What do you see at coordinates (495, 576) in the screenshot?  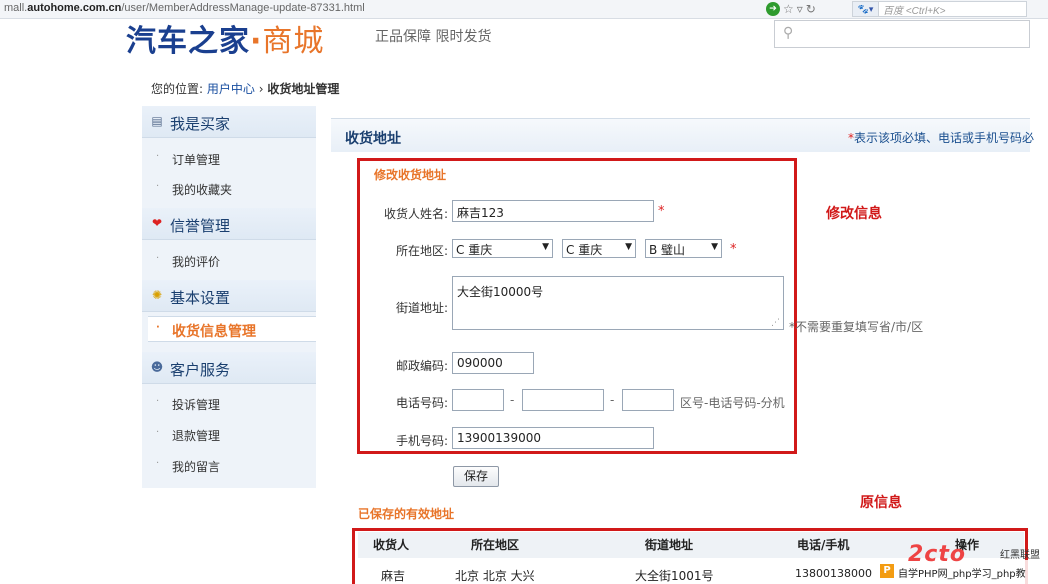 I see `table-cell-region: 北京 北京 大兴` at bounding box center [495, 576].